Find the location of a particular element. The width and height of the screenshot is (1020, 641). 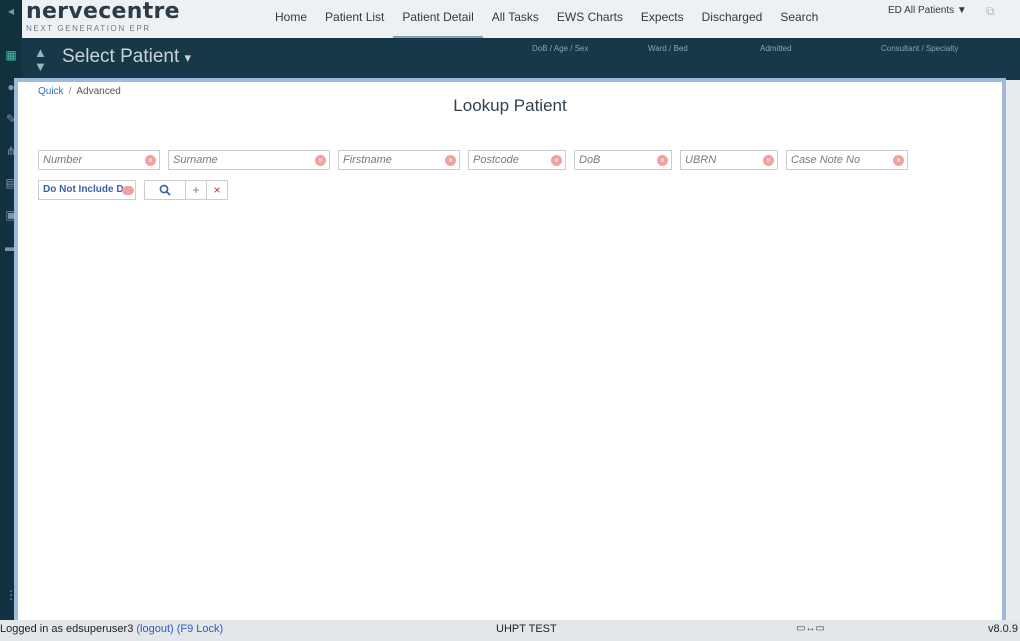

dob-age-sex-header: DoB / Age / Sex is located at coordinates (560, 48).